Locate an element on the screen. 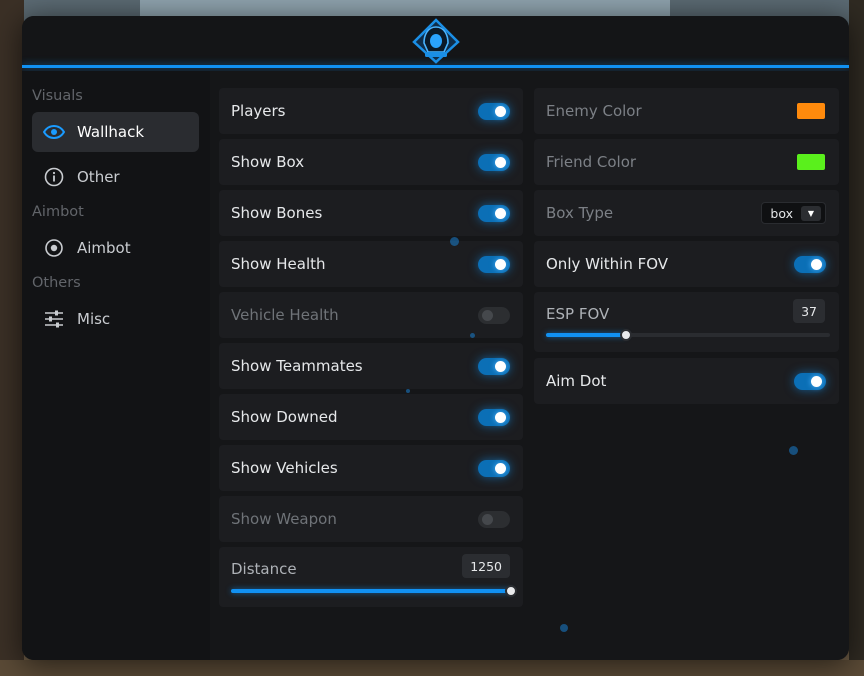 The image size is (864, 676). toggle-label: Show Downed is located at coordinates (284, 417).